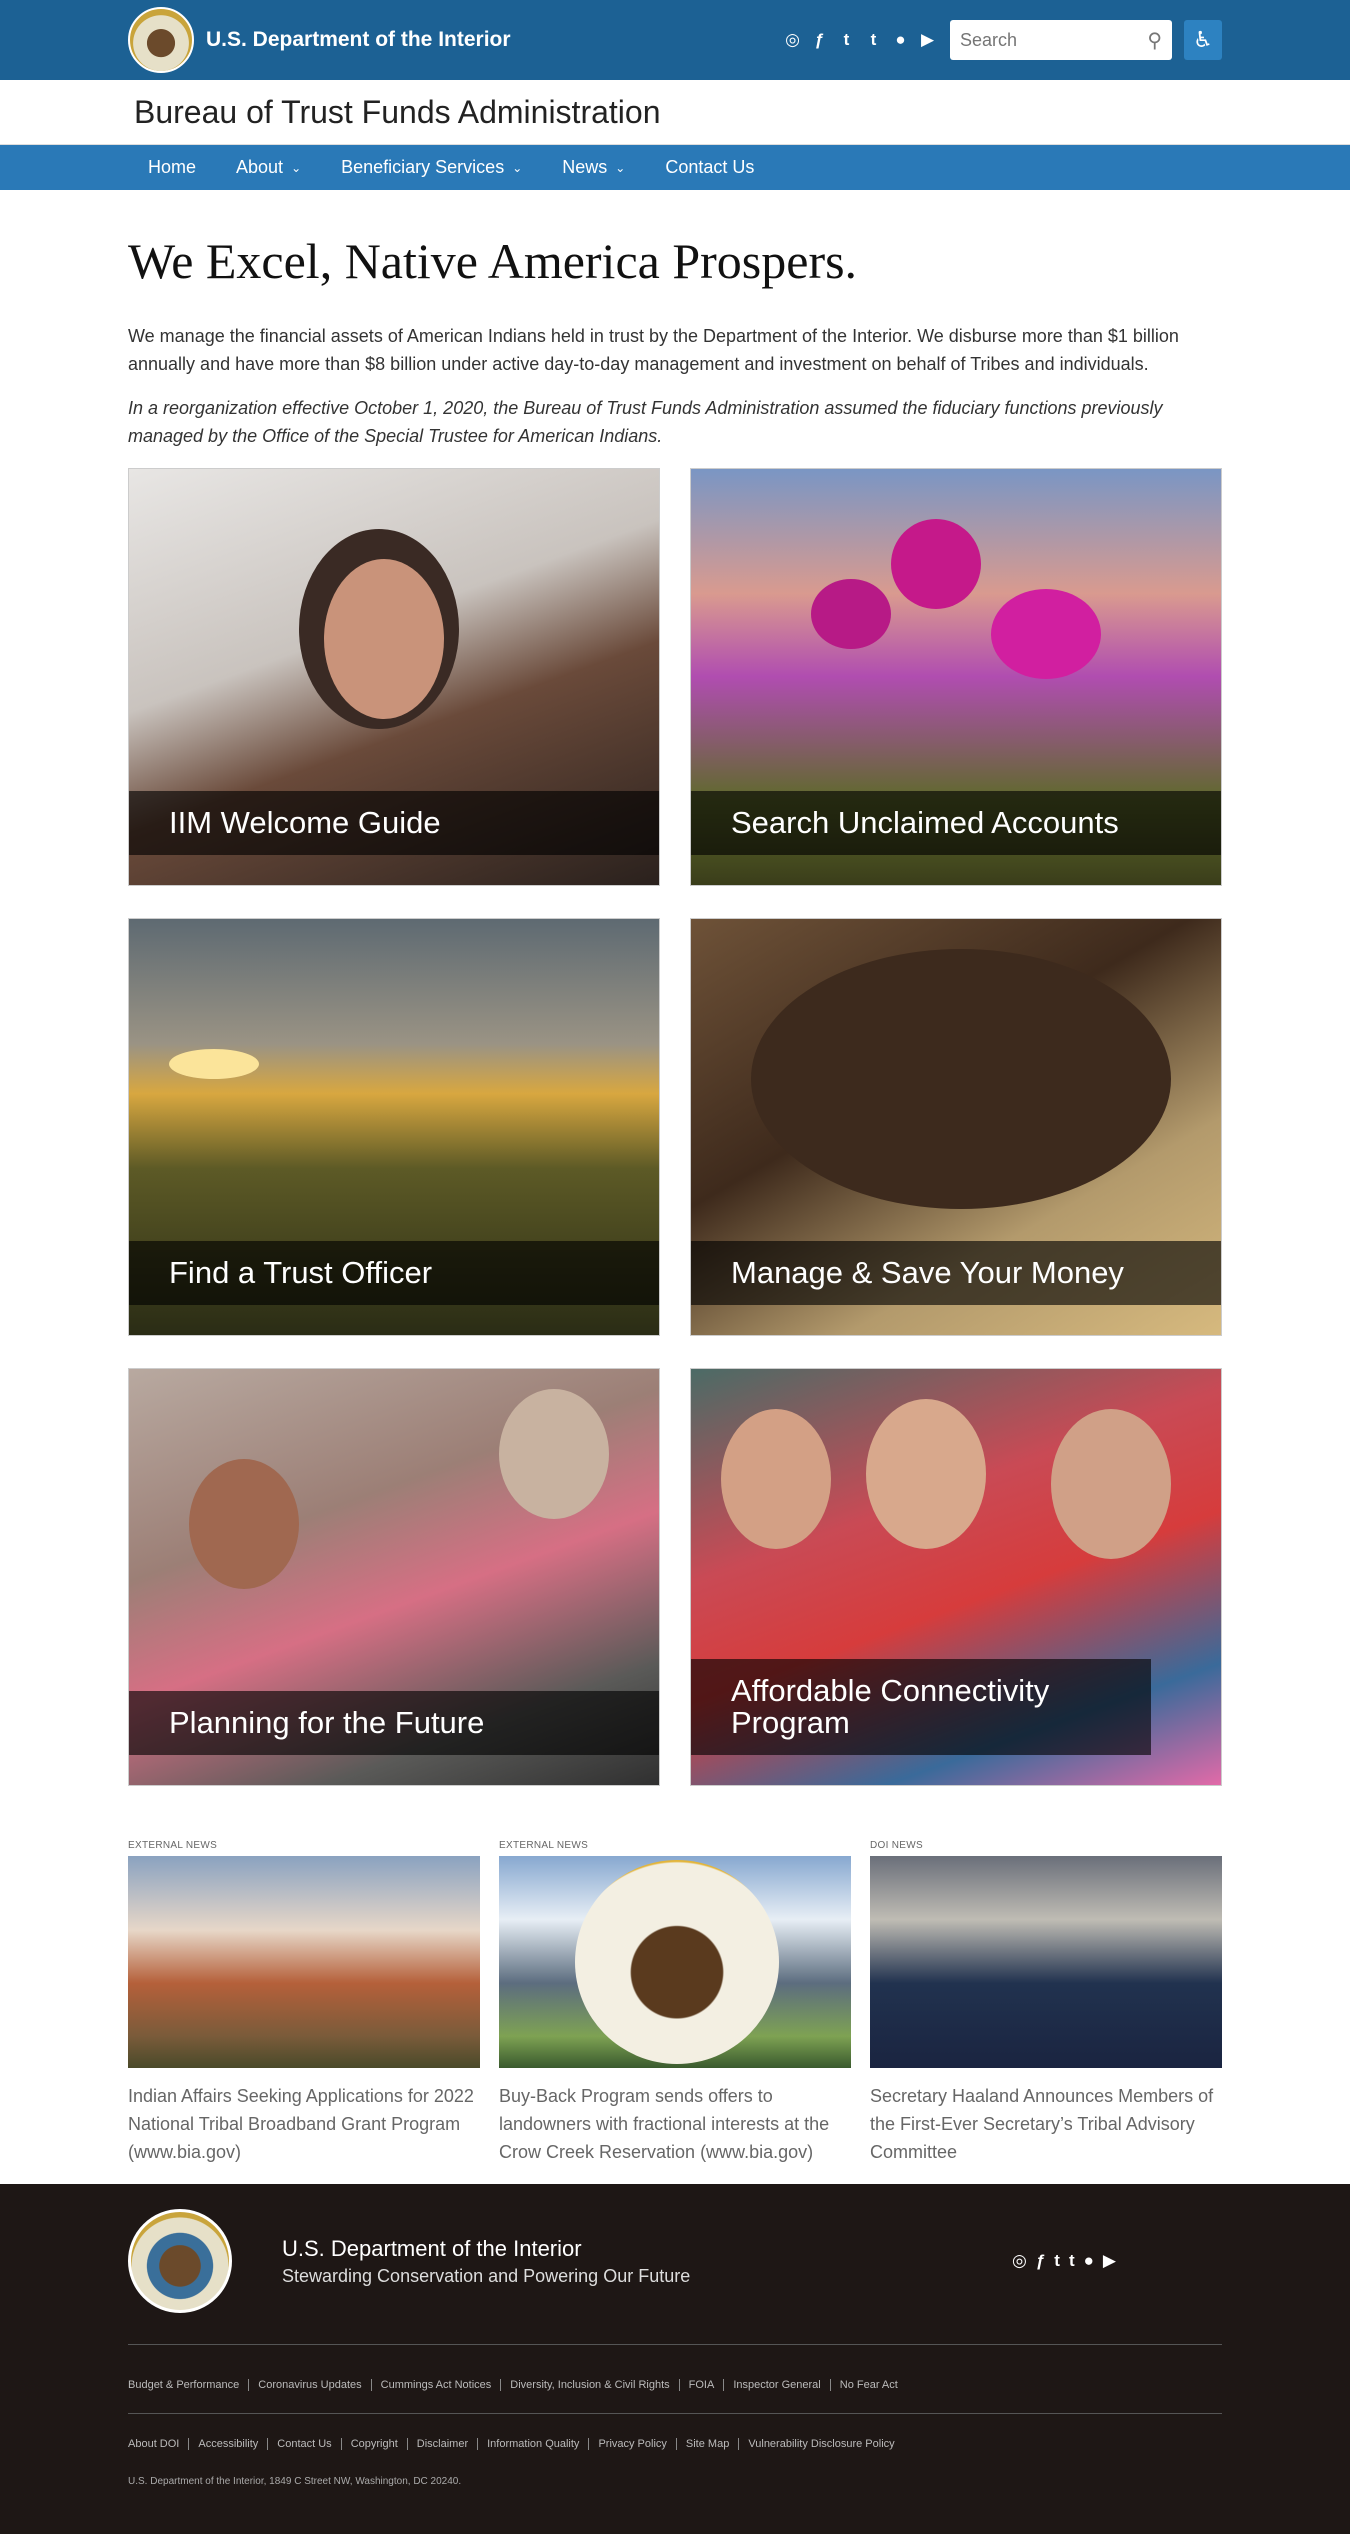 This screenshot has width=1350, height=2534. I want to click on footer-social-links: ◎ ƒ t t ● ▶, so click(1064, 2261).